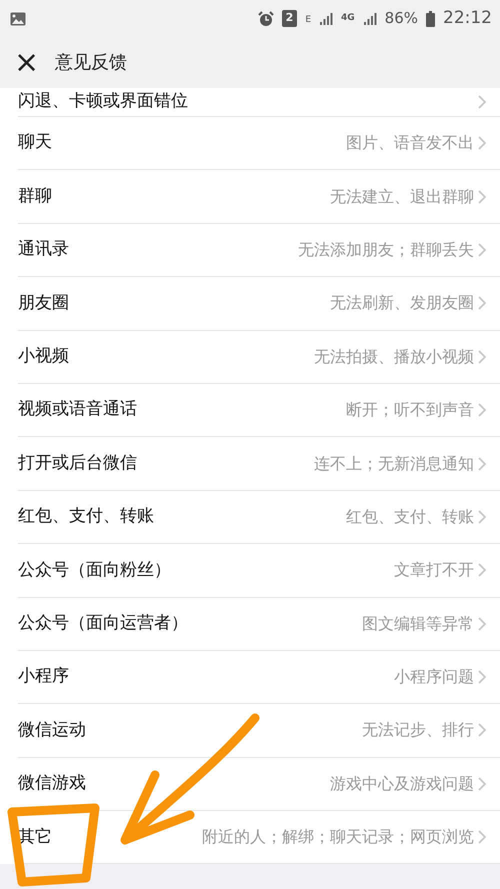 This screenshot has height=889, width=500. Describe the element at coordinates (259, 464) in the screenshot. I see `feedback-category-item: 打开或后台微信 连不上；无新消息通知` at that location.